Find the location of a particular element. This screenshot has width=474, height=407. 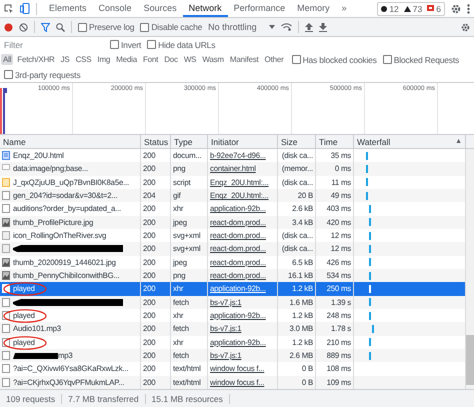

type-filter-button: WS is located at coordinates (190, 59).